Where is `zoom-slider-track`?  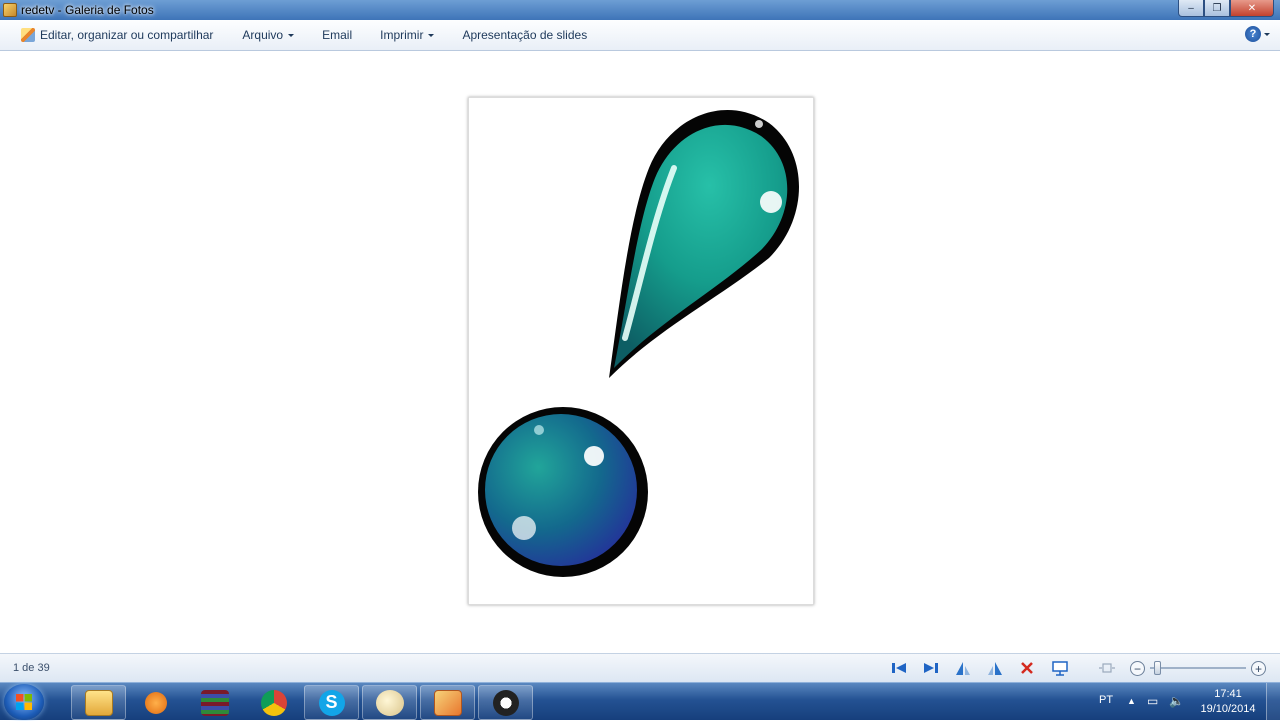 zoom-slider-track is located at coordinates (1198, 668).